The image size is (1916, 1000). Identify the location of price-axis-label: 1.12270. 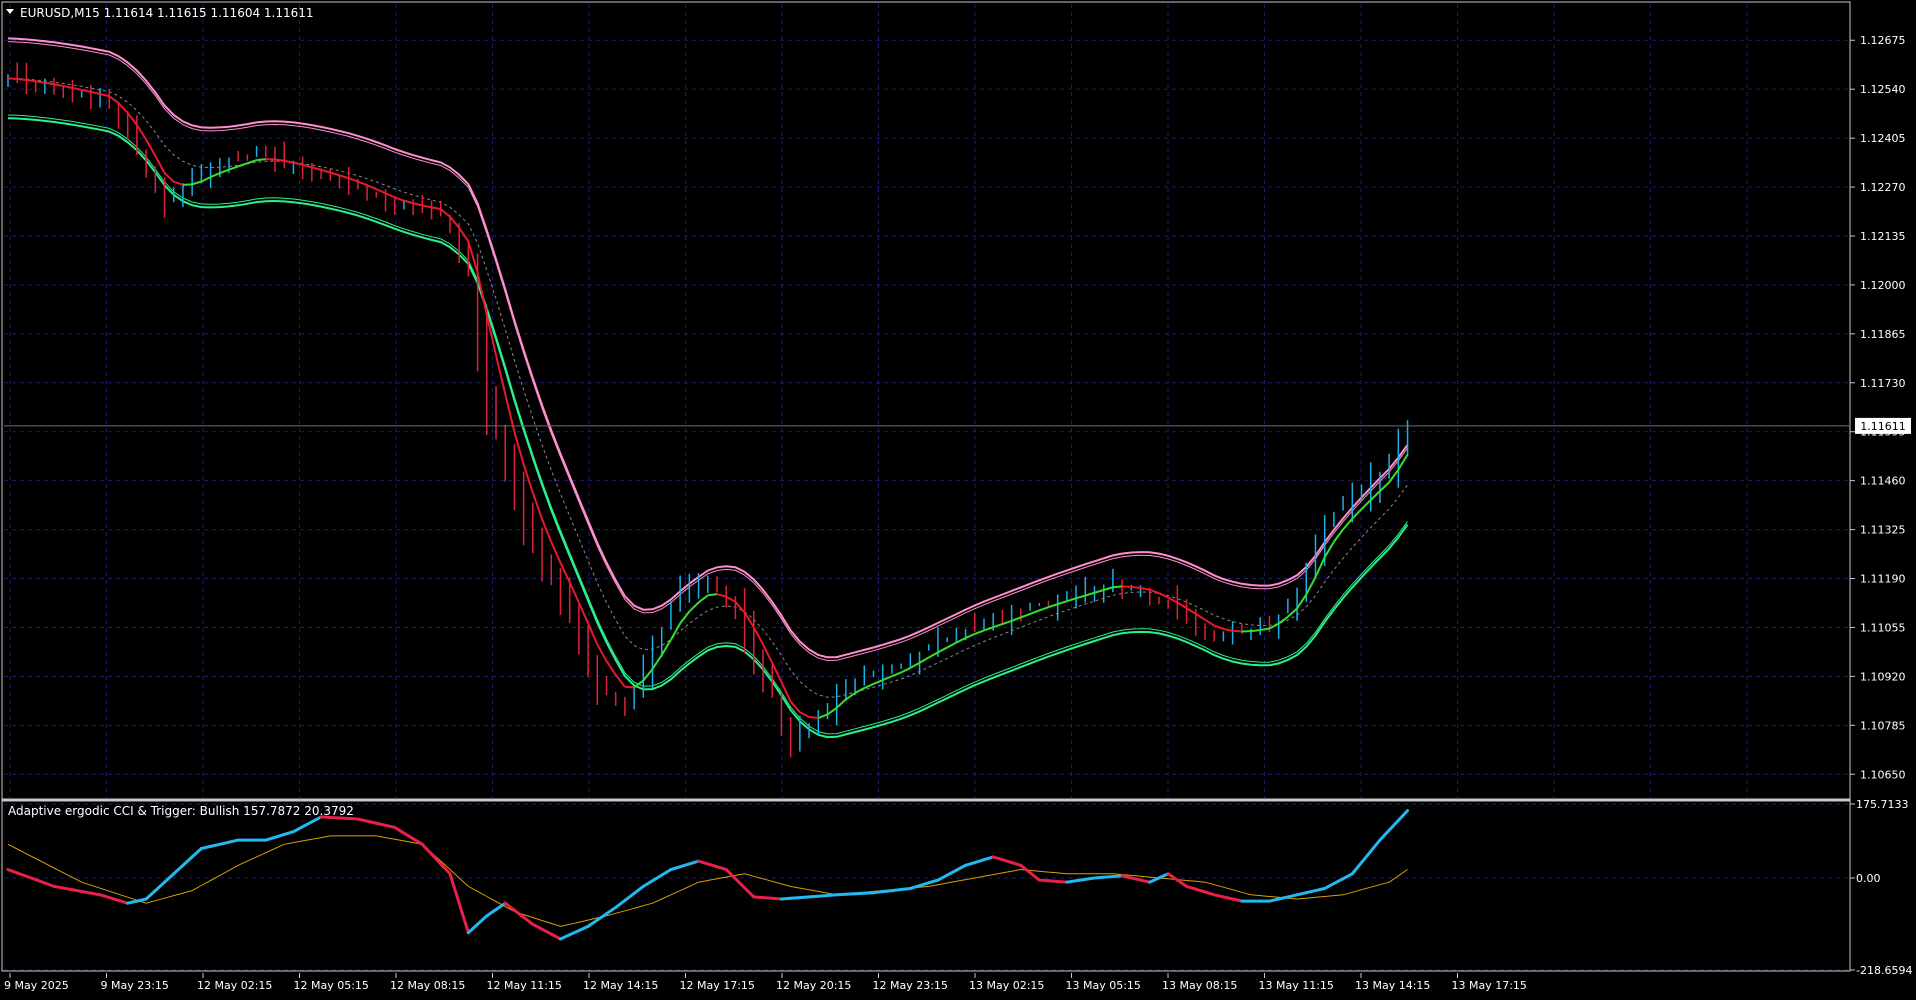
(1883, 187).